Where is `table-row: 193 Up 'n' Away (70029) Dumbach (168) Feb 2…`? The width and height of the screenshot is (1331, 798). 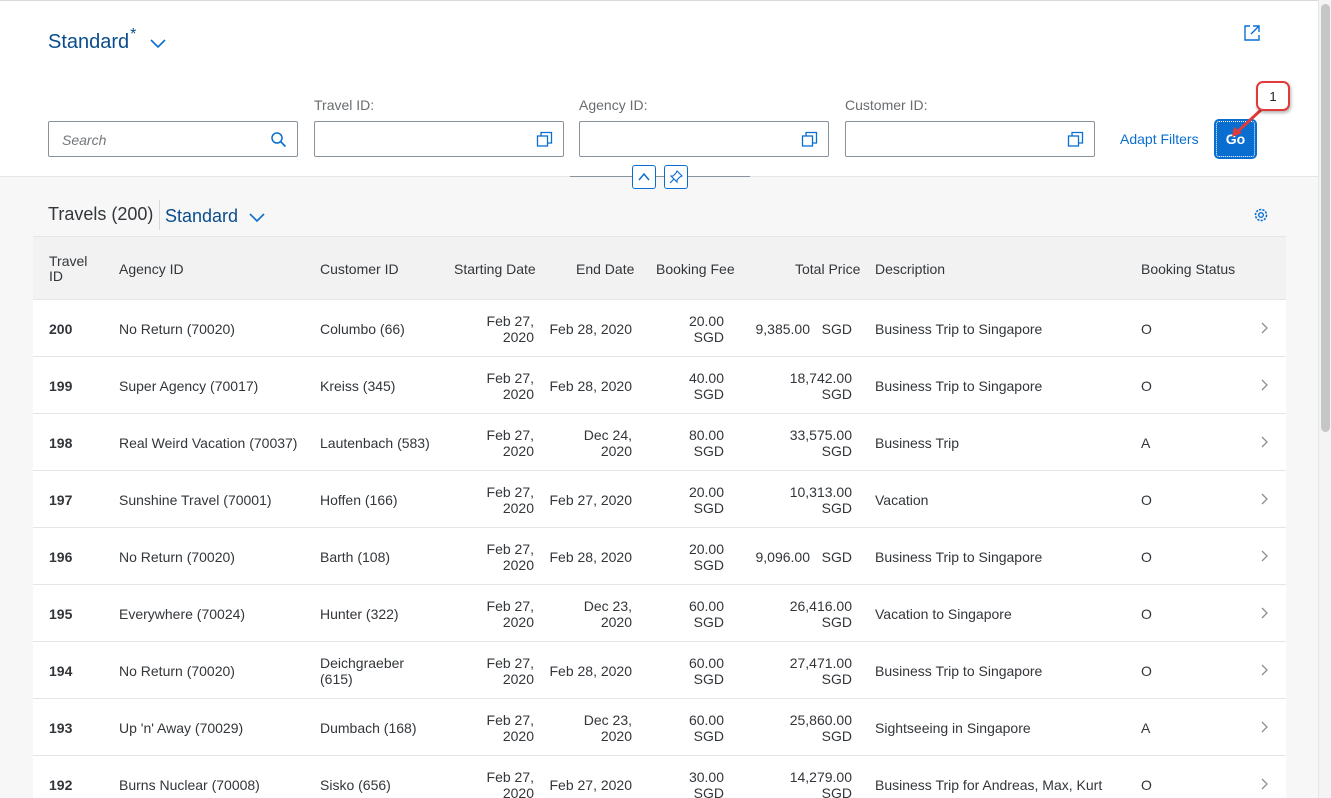
table-row: 193 Up 'n' Away (70029) Dumbach (168) Feb 2… is located at coordinates (659, 727).